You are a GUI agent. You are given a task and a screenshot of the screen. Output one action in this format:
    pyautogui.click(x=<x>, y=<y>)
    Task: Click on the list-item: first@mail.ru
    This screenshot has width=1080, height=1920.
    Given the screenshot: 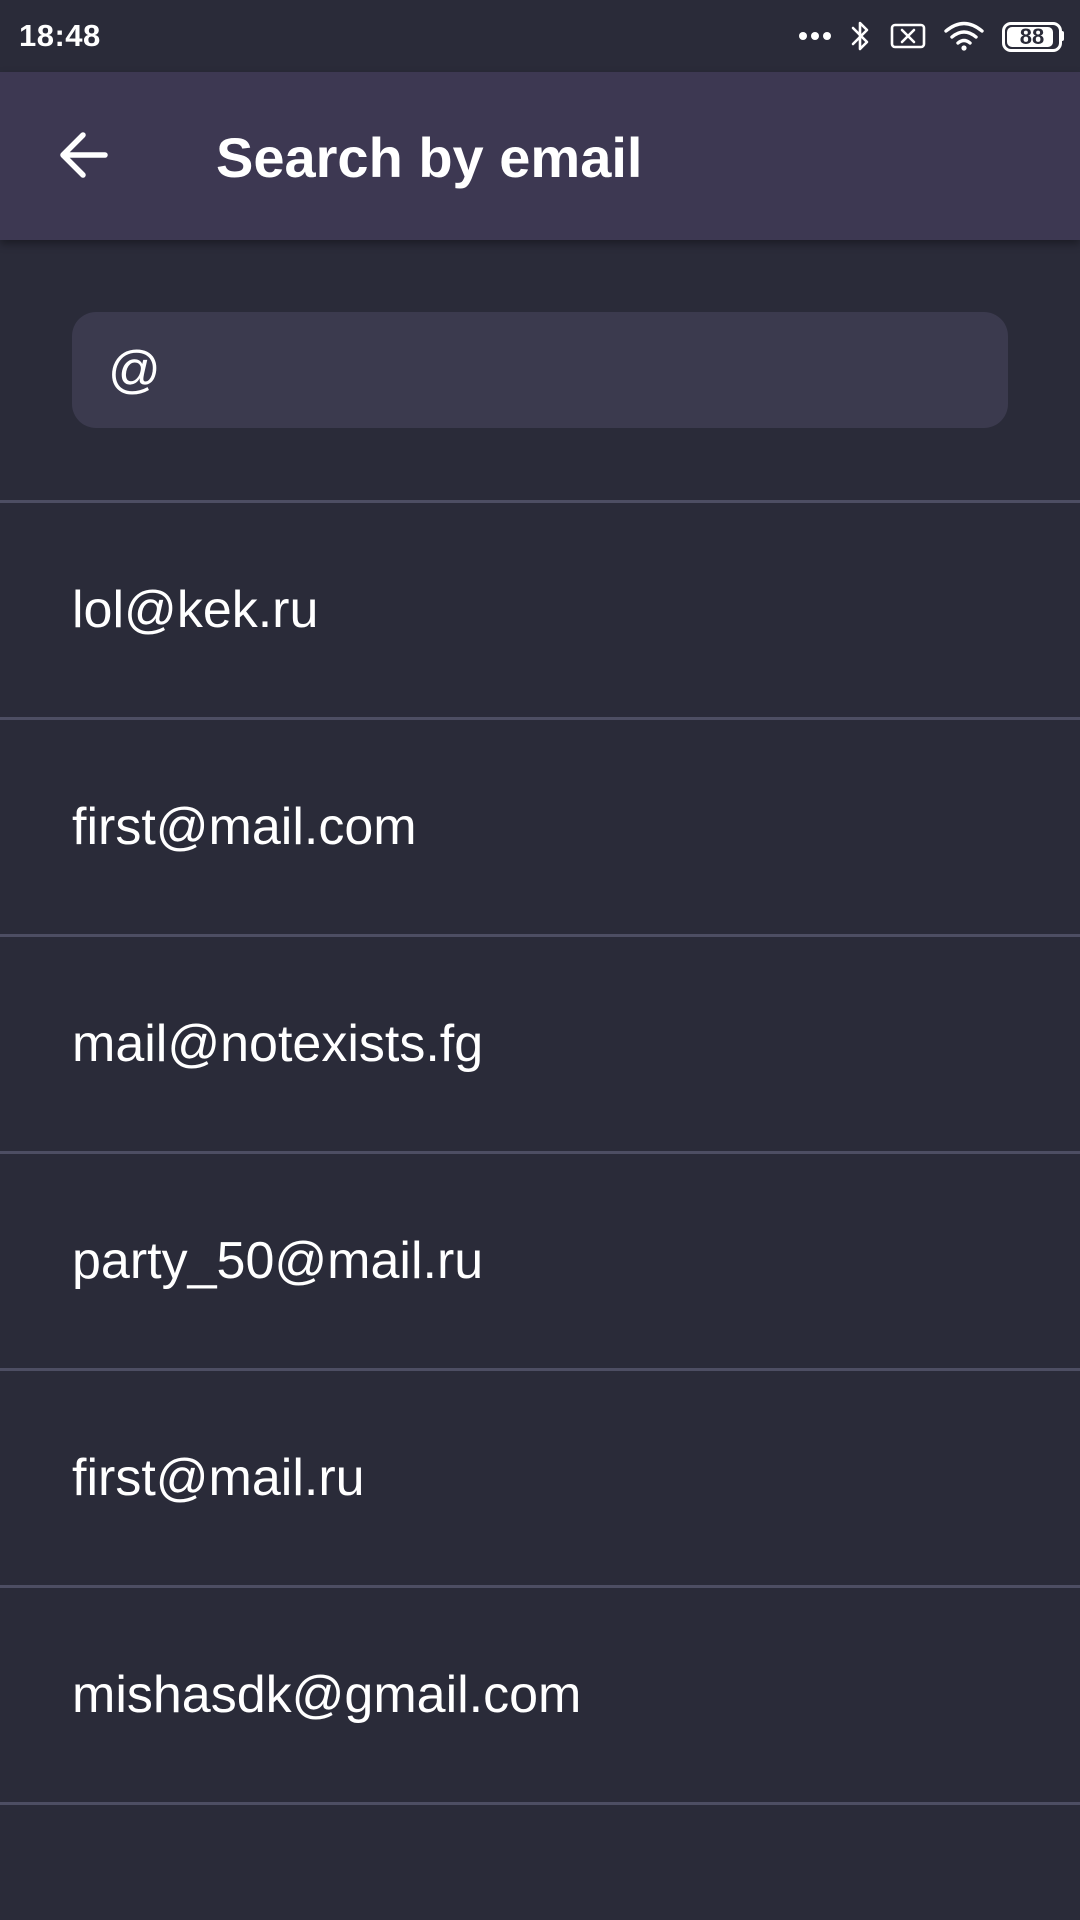 What is the action you would take?
    pyautogui.click(x=540, y=1478)
    